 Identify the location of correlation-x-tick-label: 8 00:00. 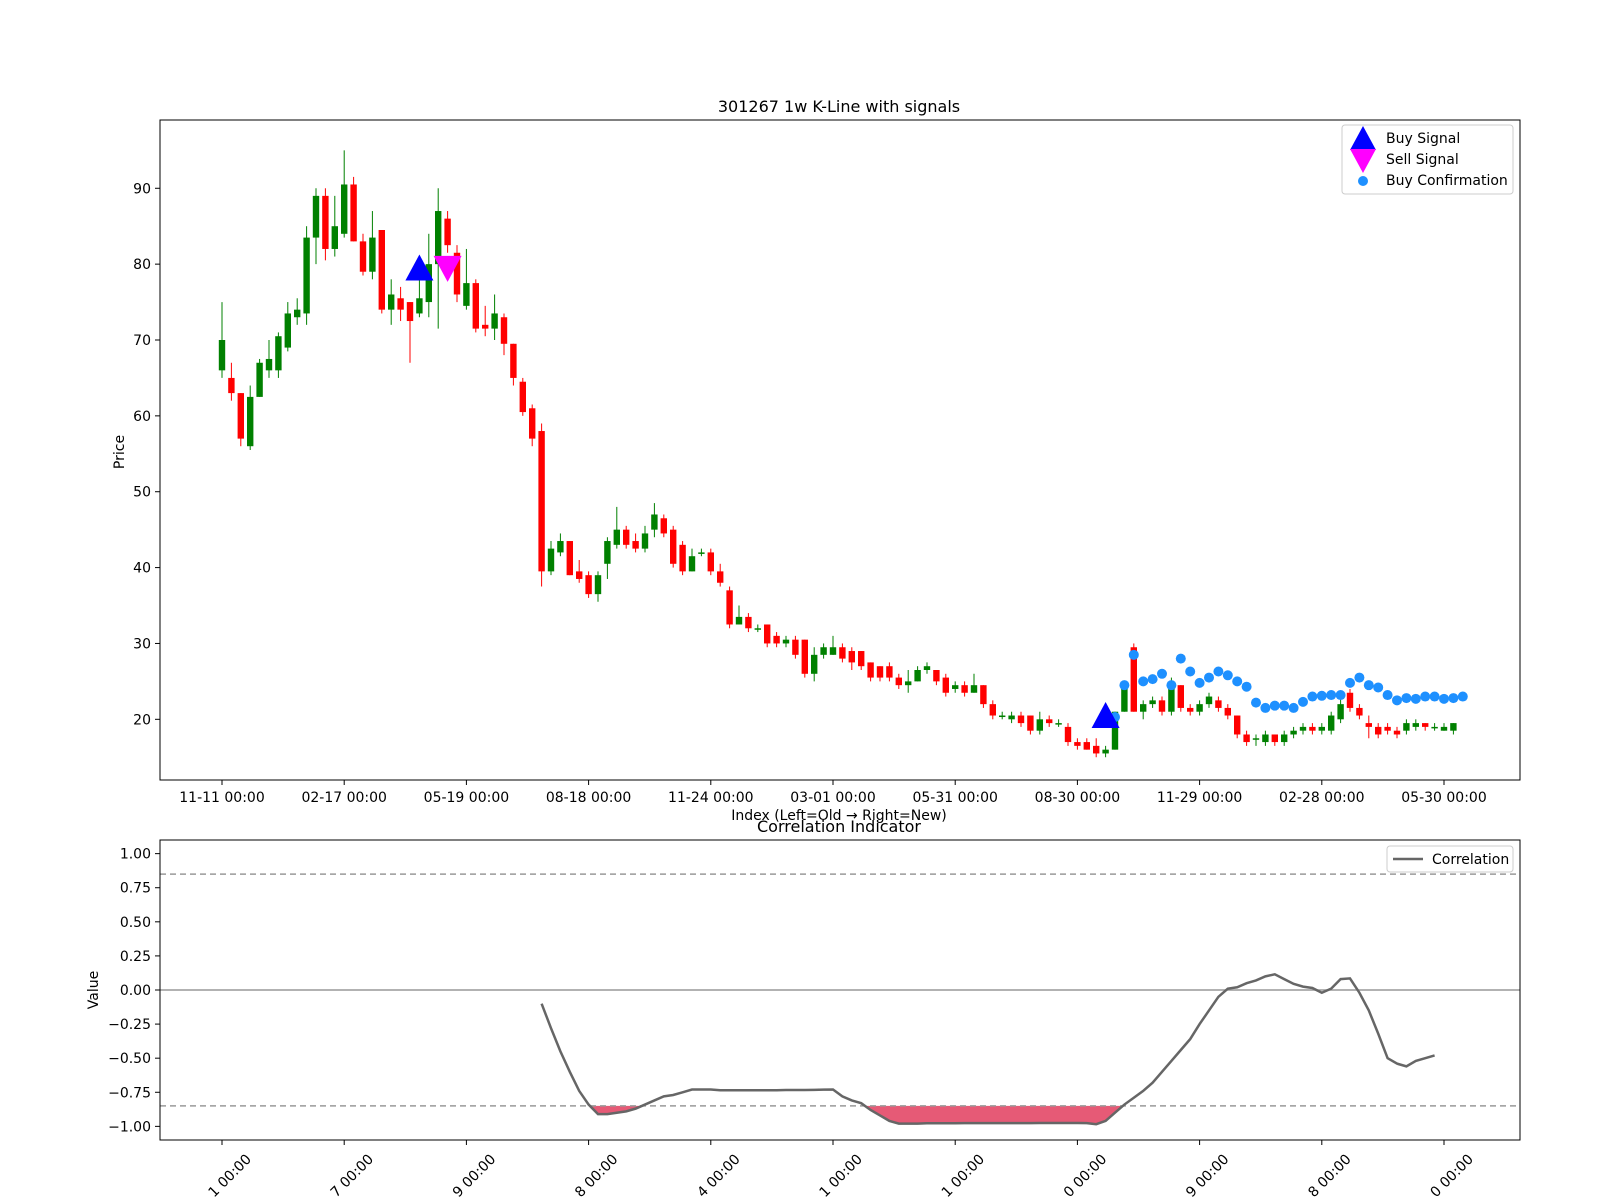
(596, 1176).